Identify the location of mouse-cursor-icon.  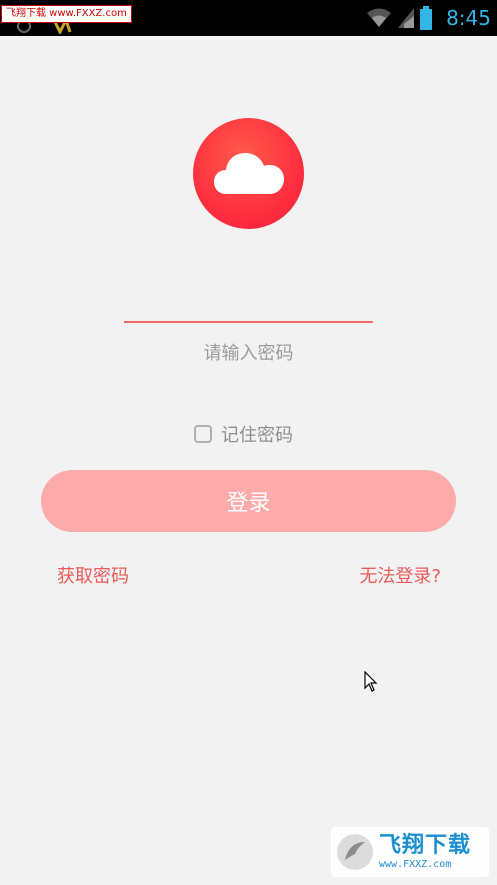
(371, 681).